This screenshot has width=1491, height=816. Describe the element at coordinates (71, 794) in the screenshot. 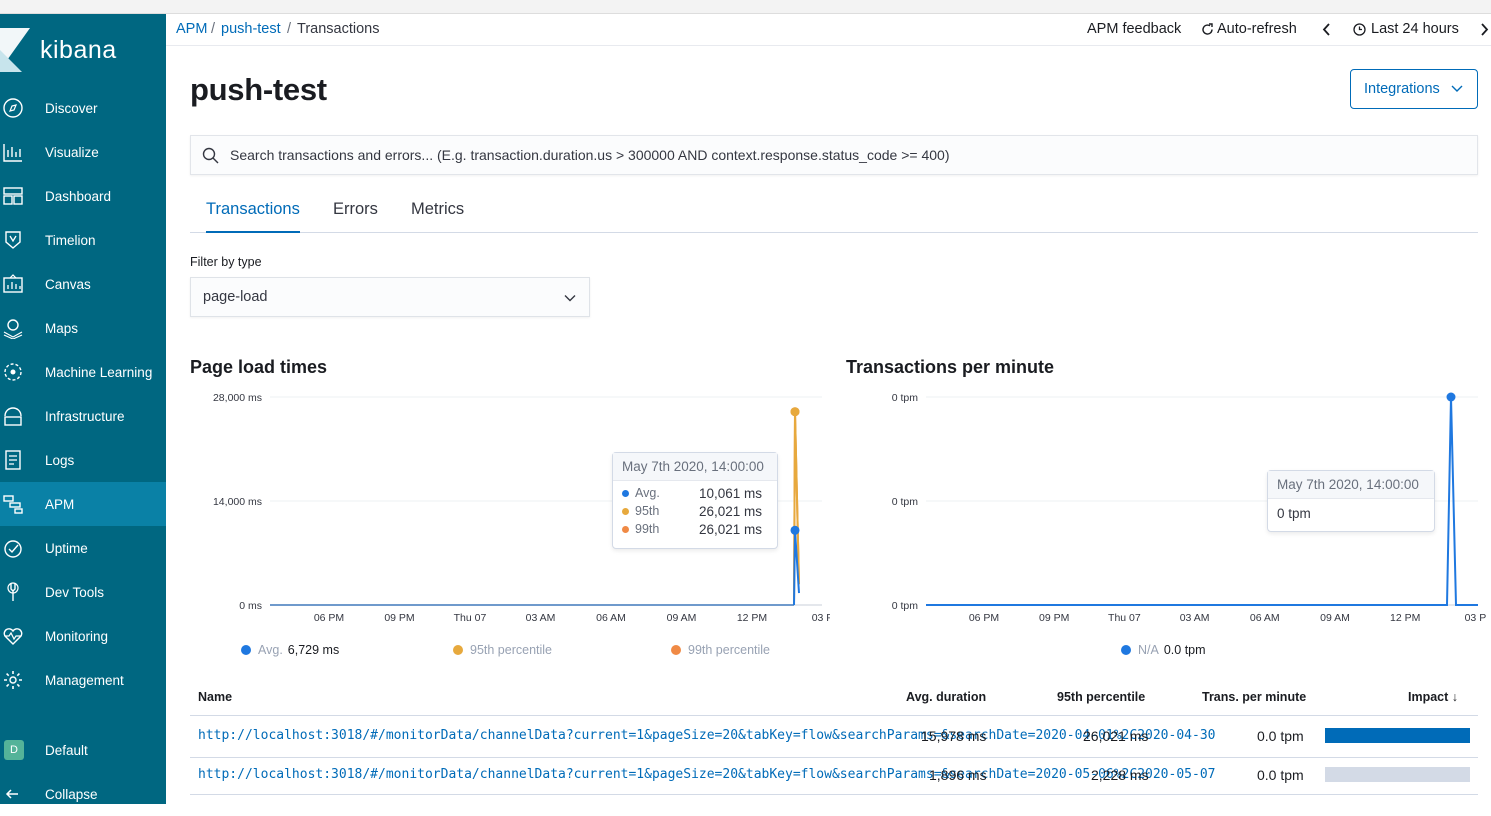

I see `collapse-label: Collapse` at that location.